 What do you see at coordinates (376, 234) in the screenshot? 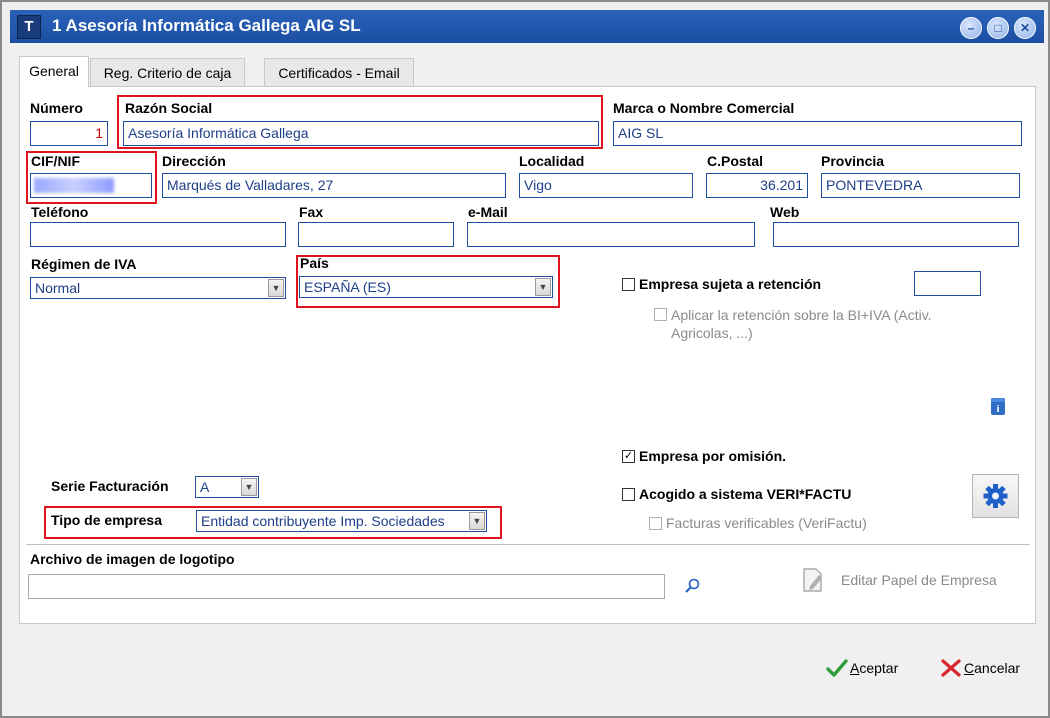
I see `fax-field` at bounding box center [376, 234].